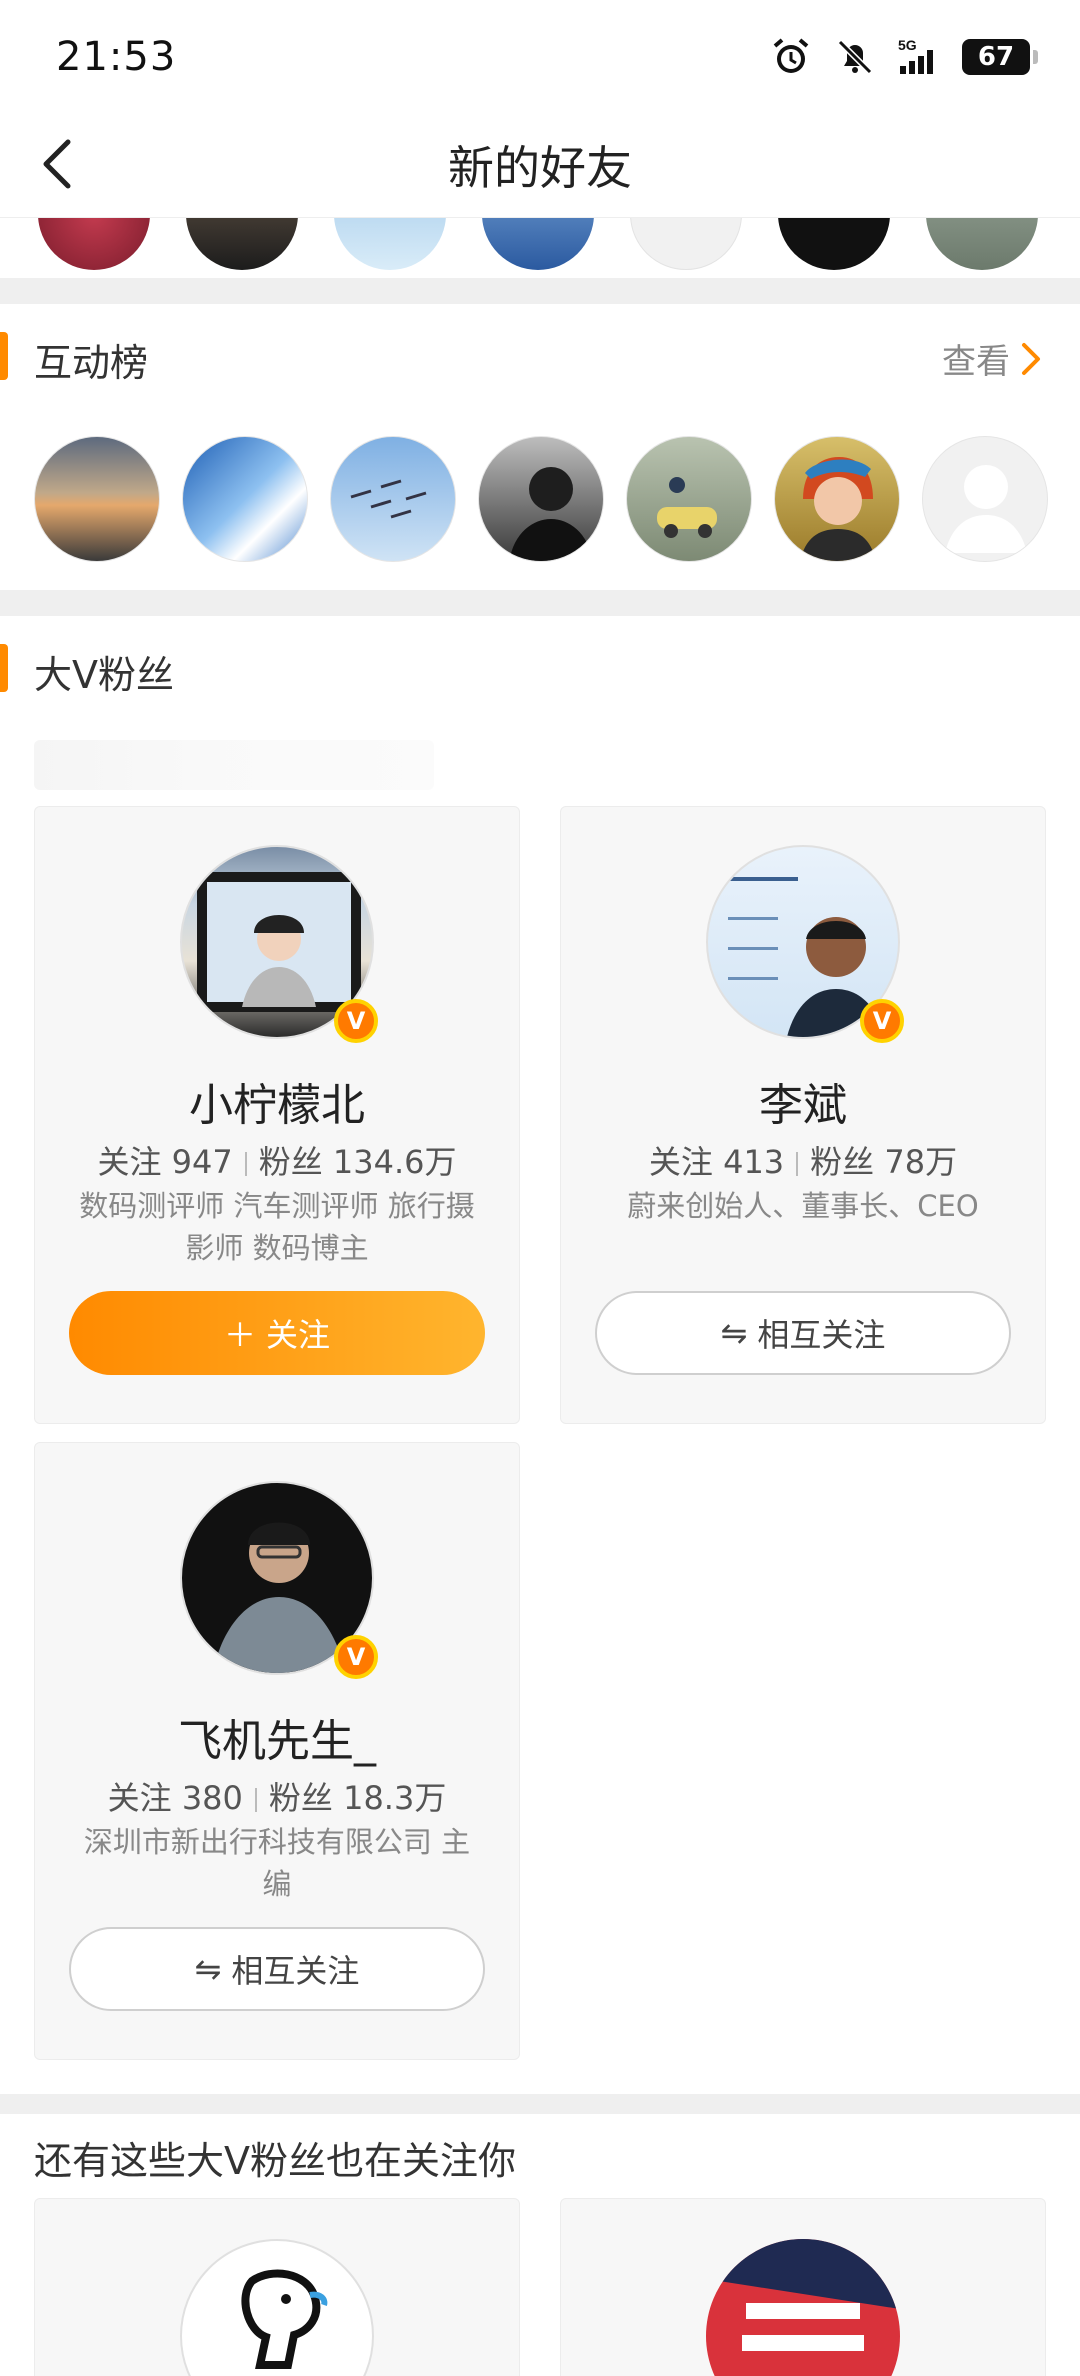  What do you see at coordinates (884, 1162) in the screenshot?
I see `fans-count: 粉丝 78万` at bounding box center [884, 1162].